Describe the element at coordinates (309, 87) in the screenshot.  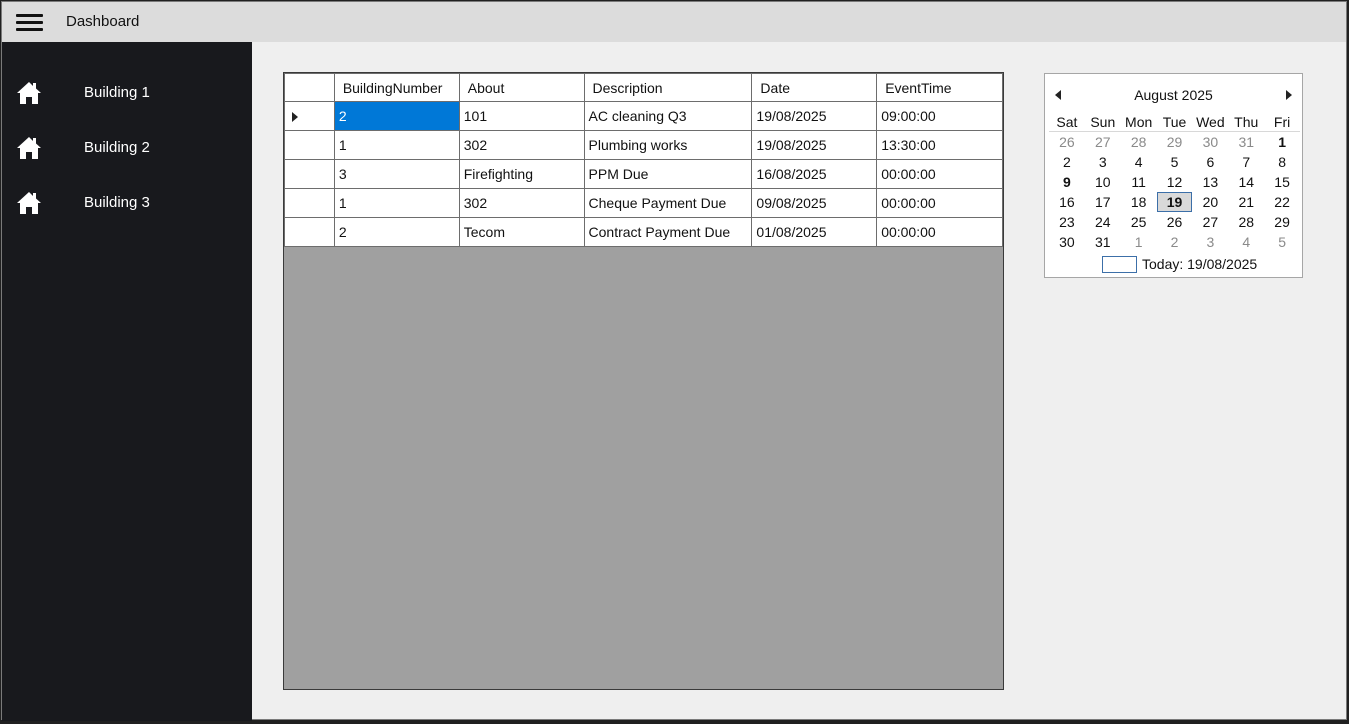
I see `row-header-corner` at that location.